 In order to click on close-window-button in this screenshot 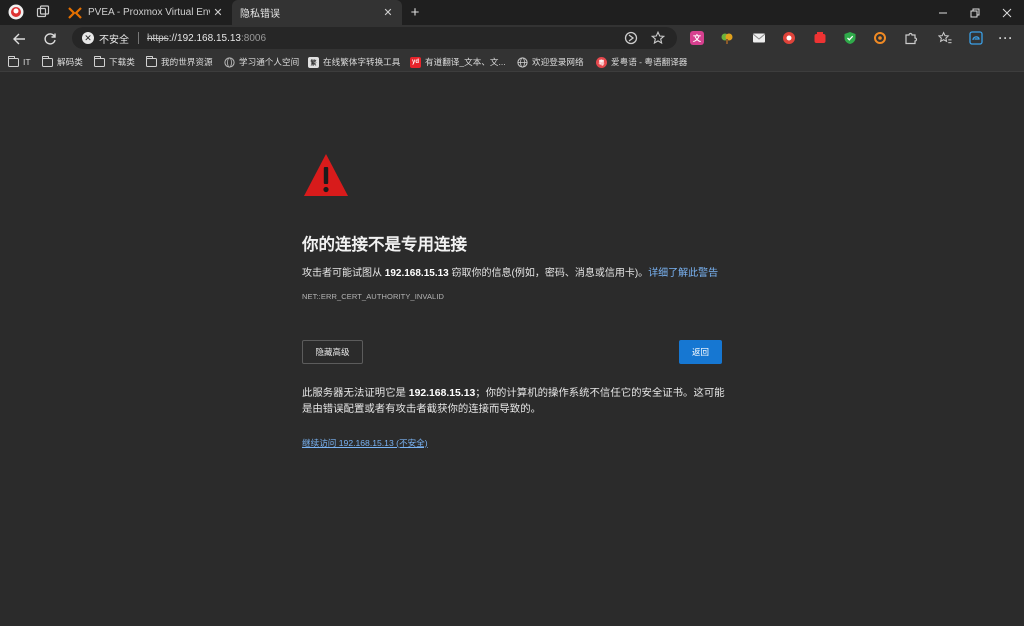, I will do `click(1007, 12)`.